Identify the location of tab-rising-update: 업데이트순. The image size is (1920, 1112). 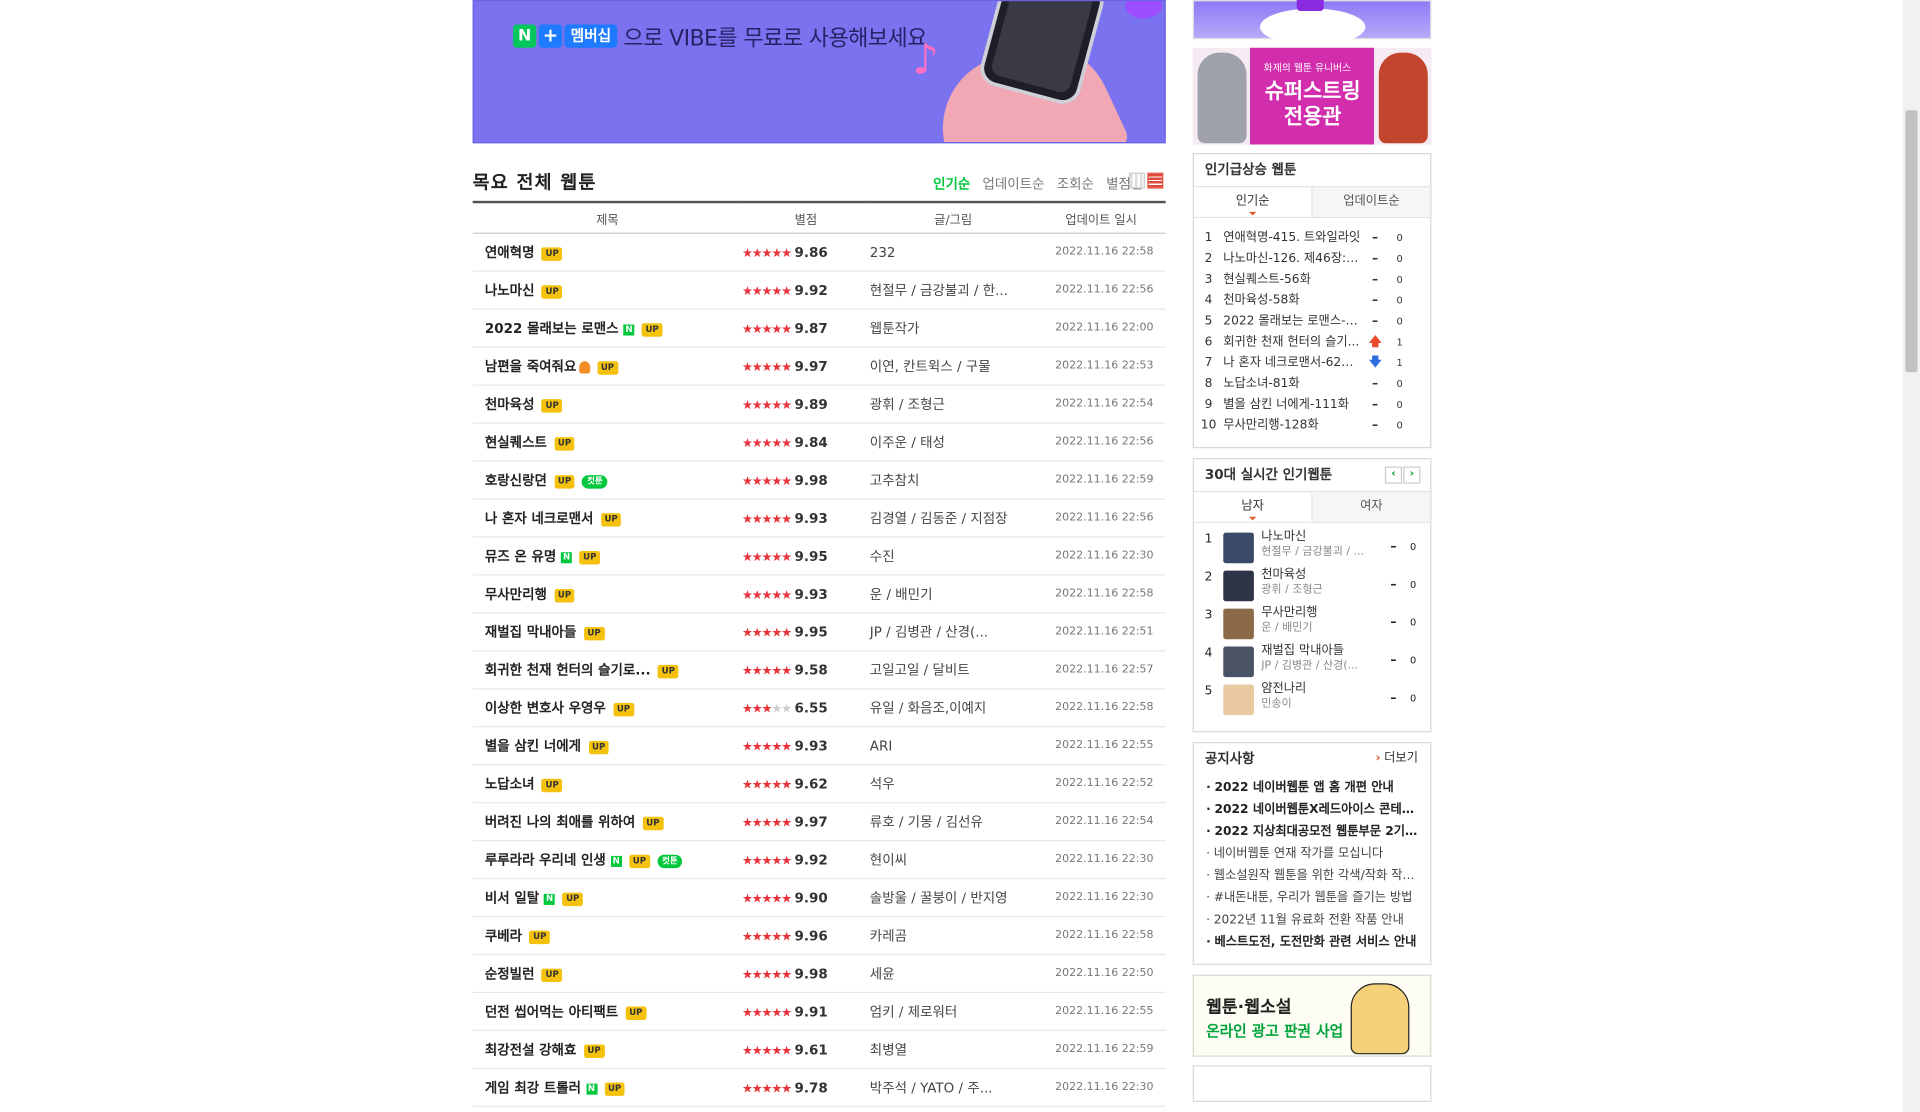
(1371, 202).